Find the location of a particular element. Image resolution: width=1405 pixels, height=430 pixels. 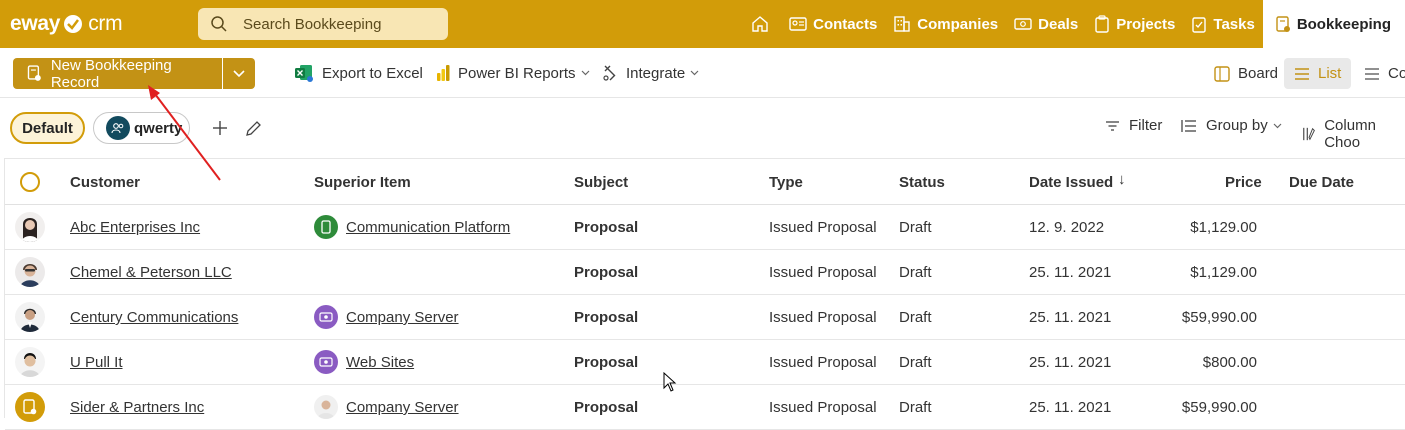

clipboard-icon is located at coordinates (1102, 24).